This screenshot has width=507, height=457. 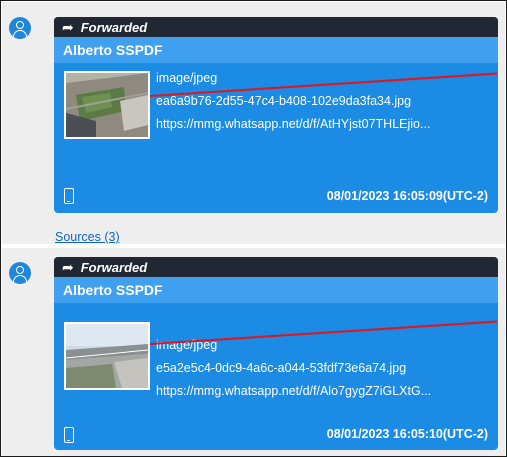 What do you see at coordinates (281, 368) in the screenshot?
I see `file-name: e5a2e5c4-0dc9-4a6c-a044-53fdf73e6a74.jpg` at bounding box center [281, 368].